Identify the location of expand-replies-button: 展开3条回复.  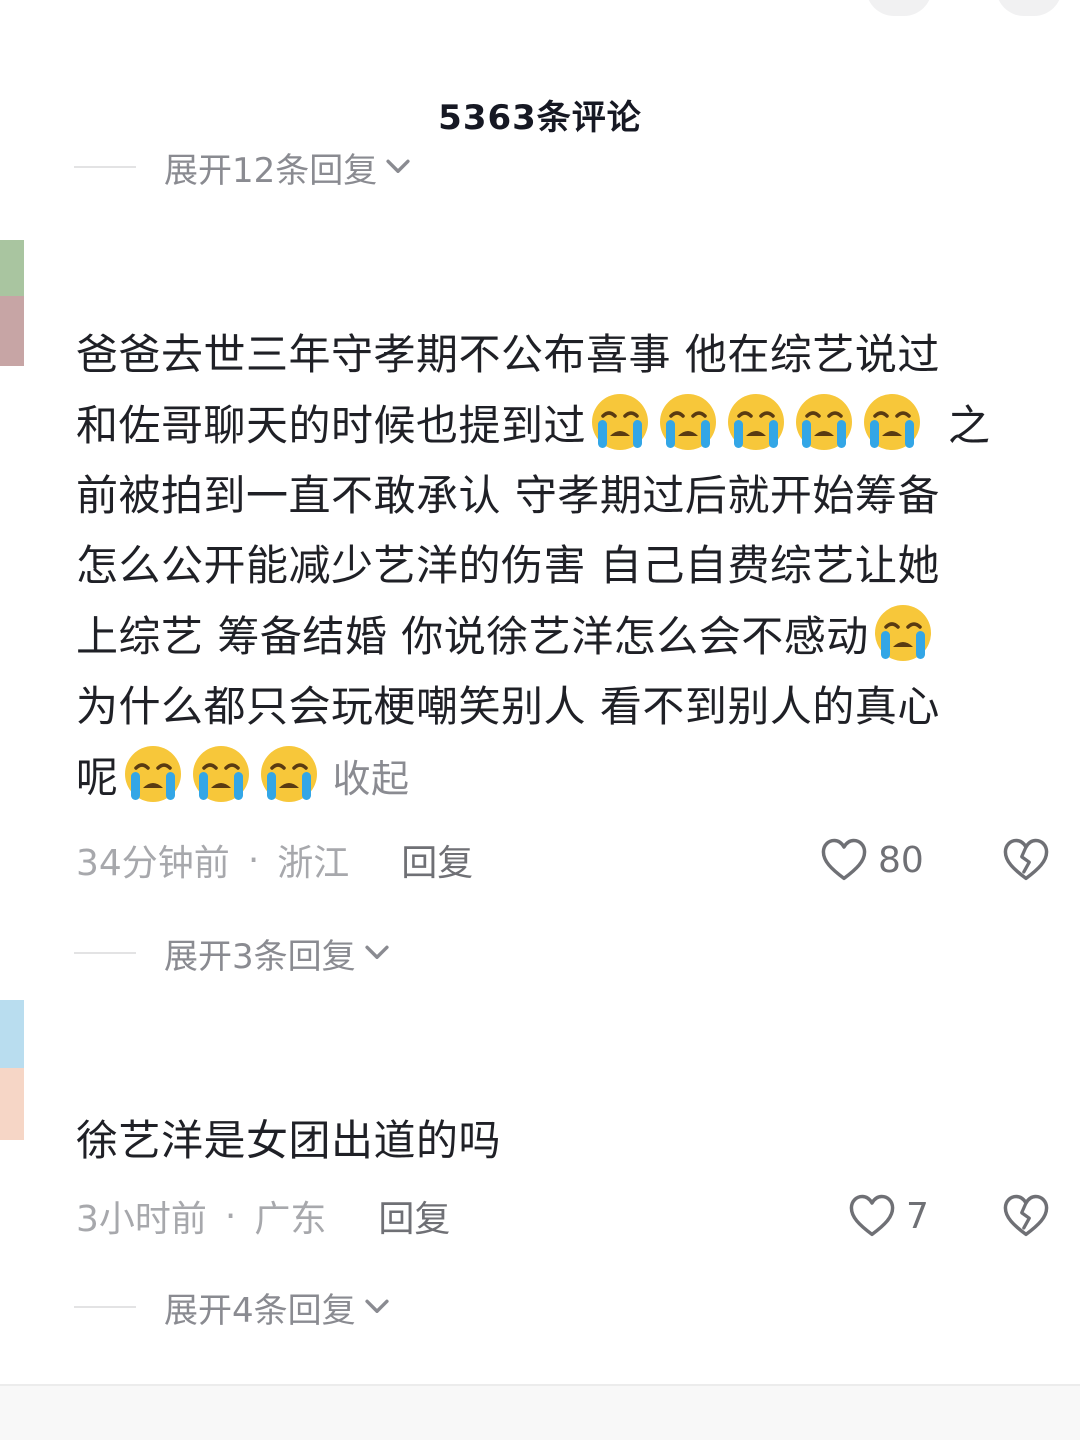
(234, 953).